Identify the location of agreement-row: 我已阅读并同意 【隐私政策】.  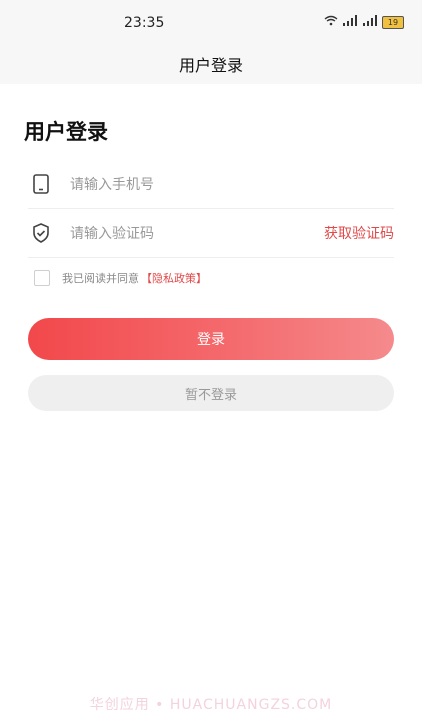
(120, 278).